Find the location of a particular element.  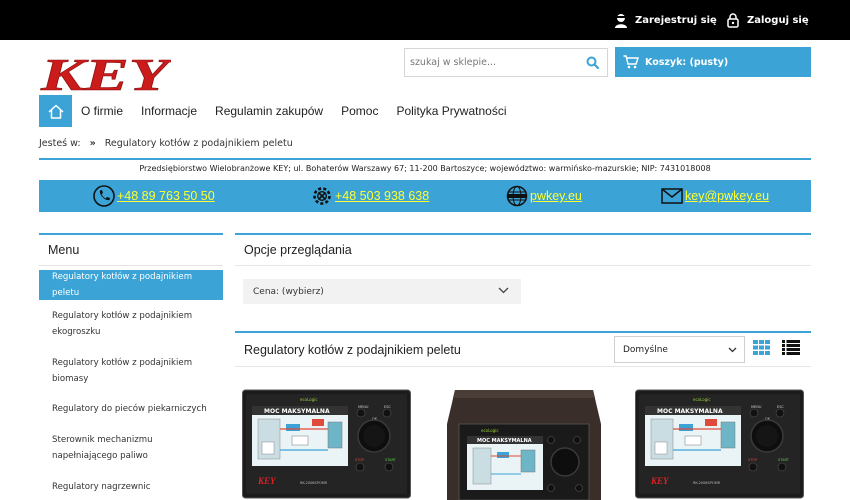

contact-website: pwkey.eu is located at coordinates (544, 196).